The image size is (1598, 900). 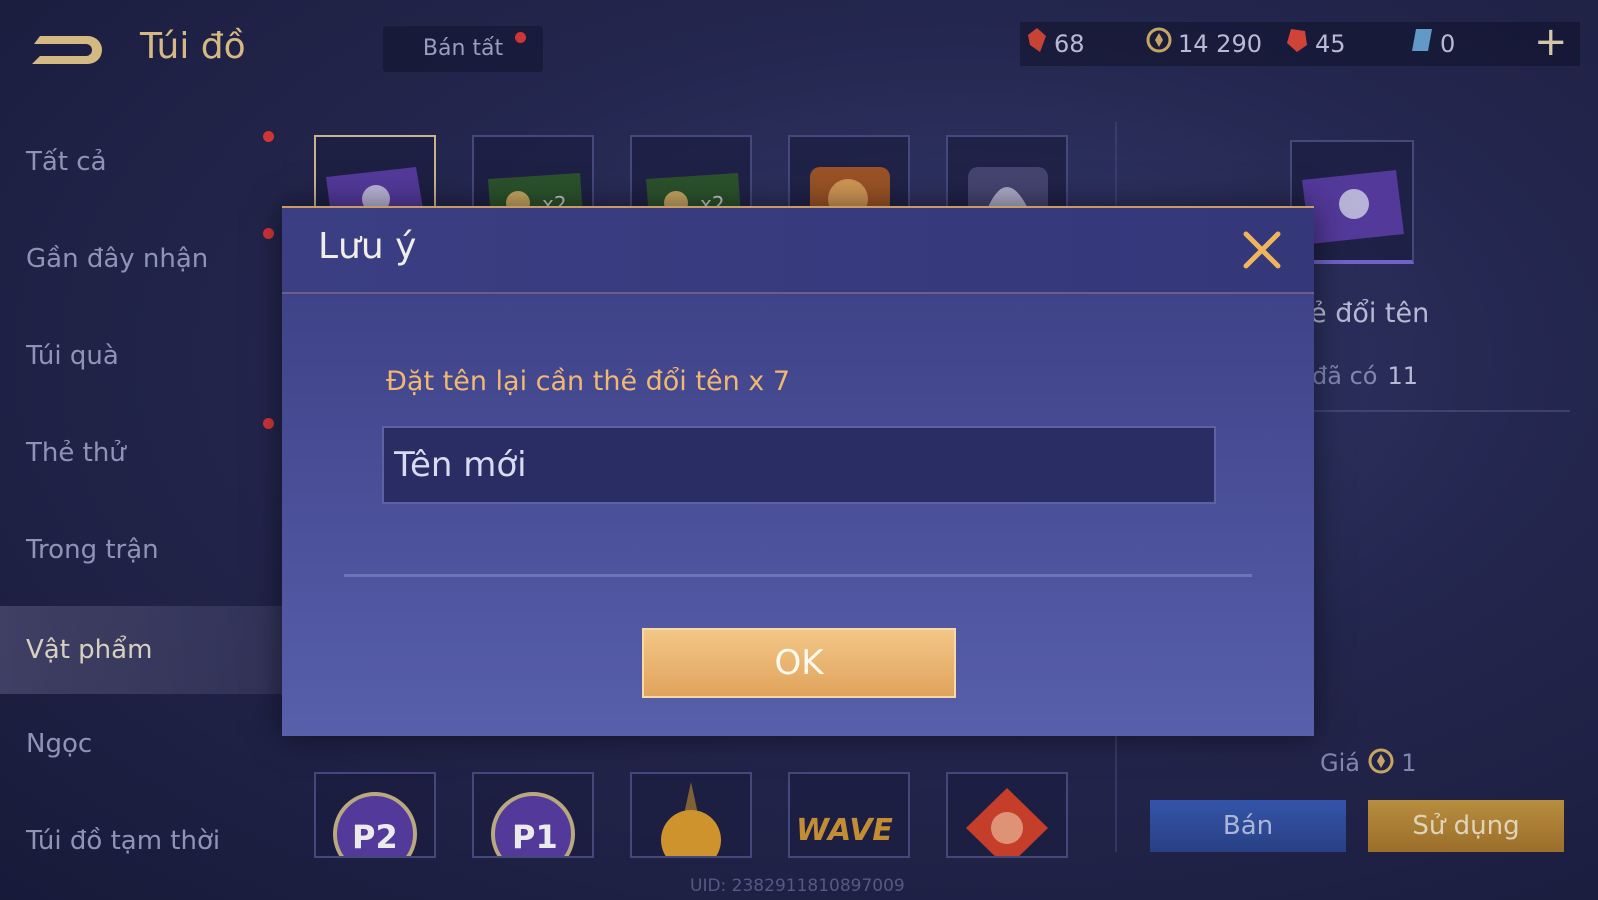 I want to click on ok-button: OK, so click(x=799, y=663).